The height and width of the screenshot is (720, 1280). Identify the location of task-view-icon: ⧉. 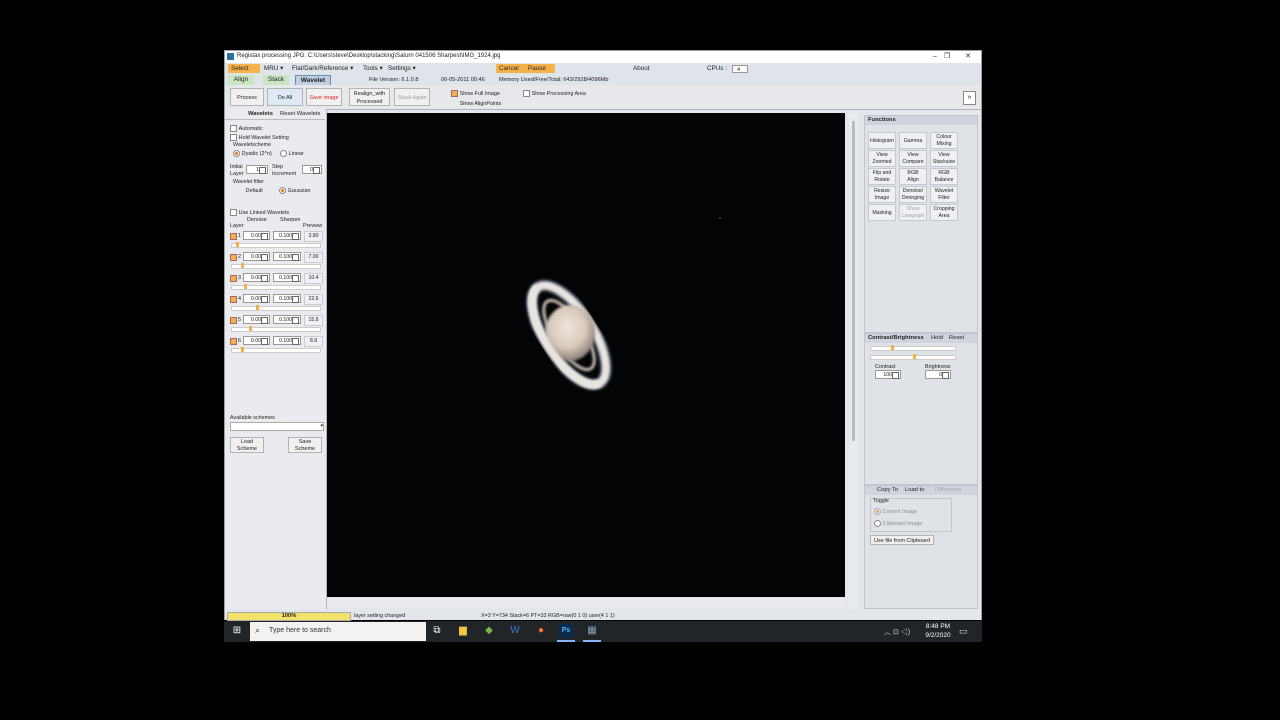
(437, 631).